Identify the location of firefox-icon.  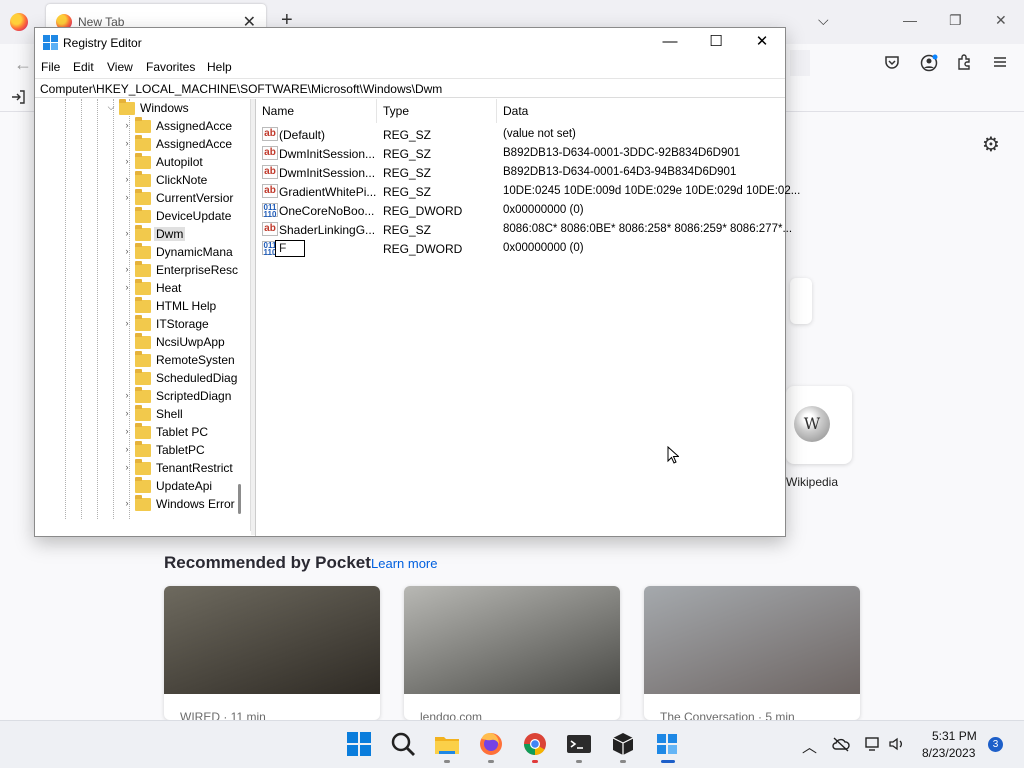
(491, 744).